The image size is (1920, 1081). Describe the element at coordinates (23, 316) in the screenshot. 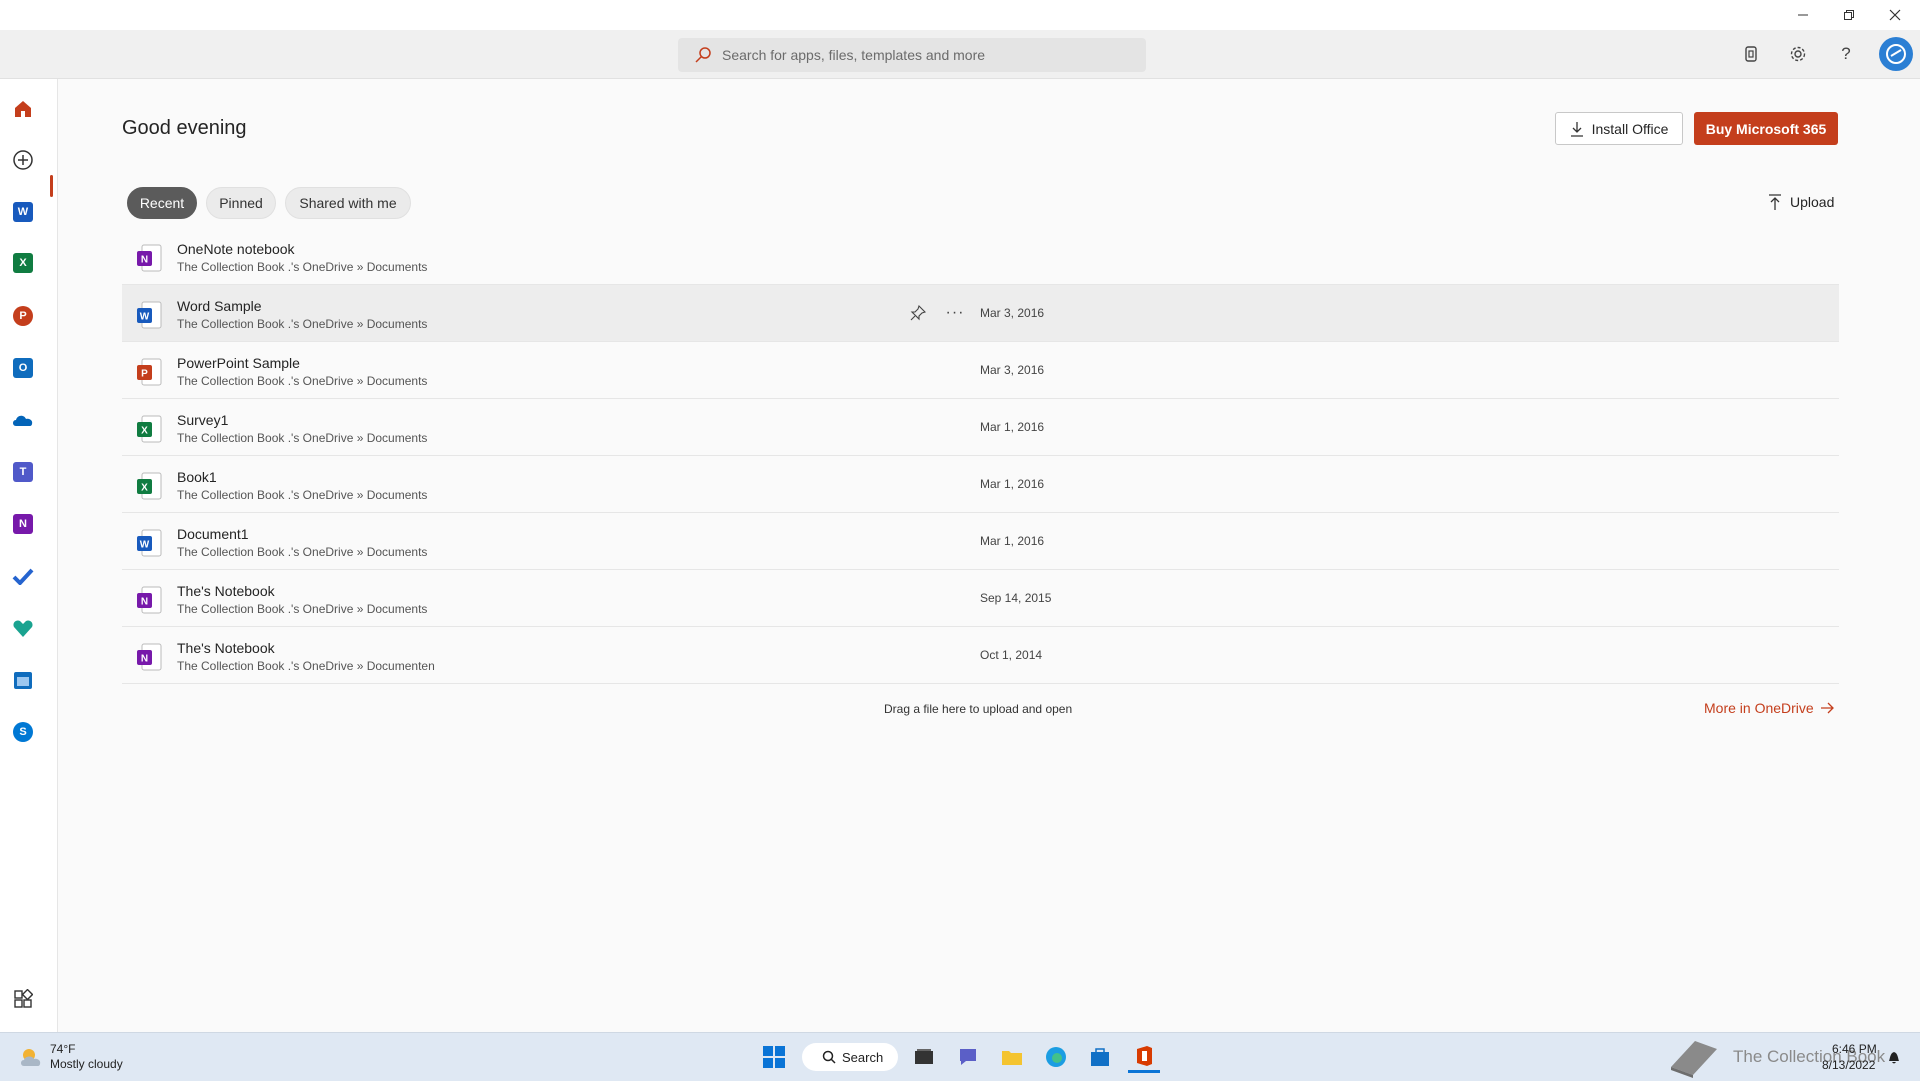

I see `rail-powerpoint: P` at that location.